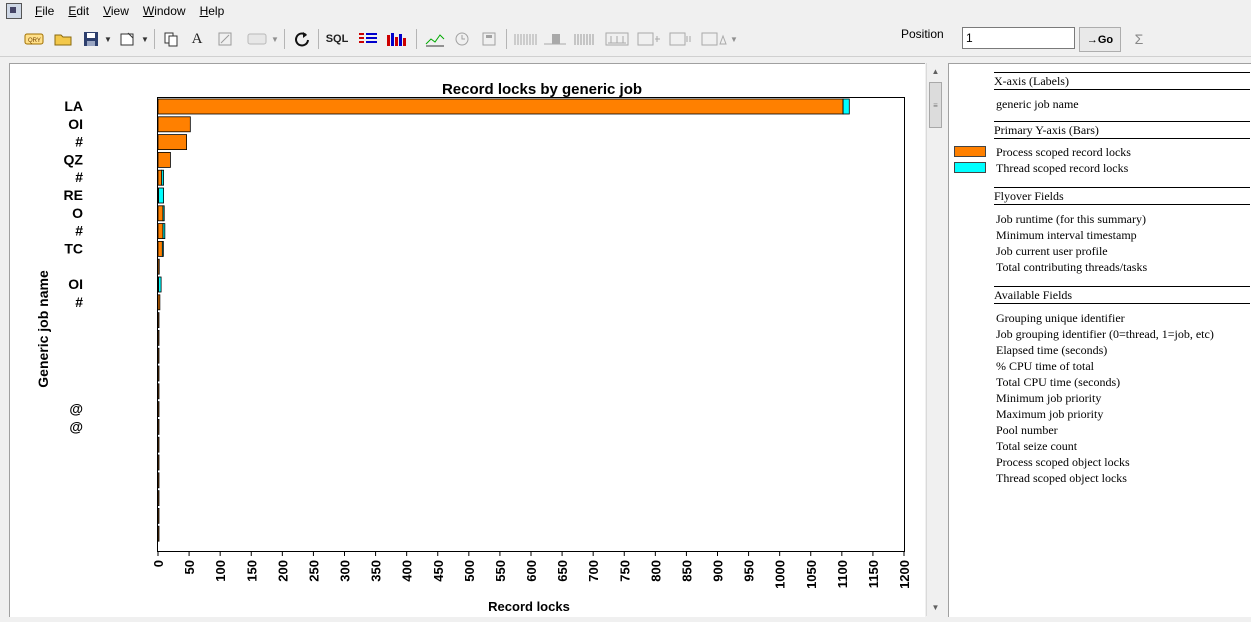  What do you see at coordinates (171, 39) in the screenshot?
I see `copy-icon` at bounding box center [171, 39].